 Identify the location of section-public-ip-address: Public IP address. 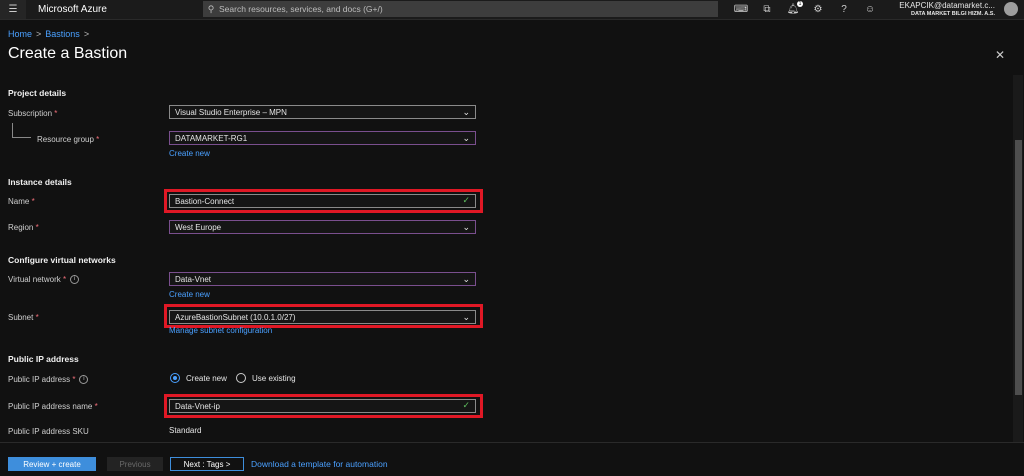
(43, 359).